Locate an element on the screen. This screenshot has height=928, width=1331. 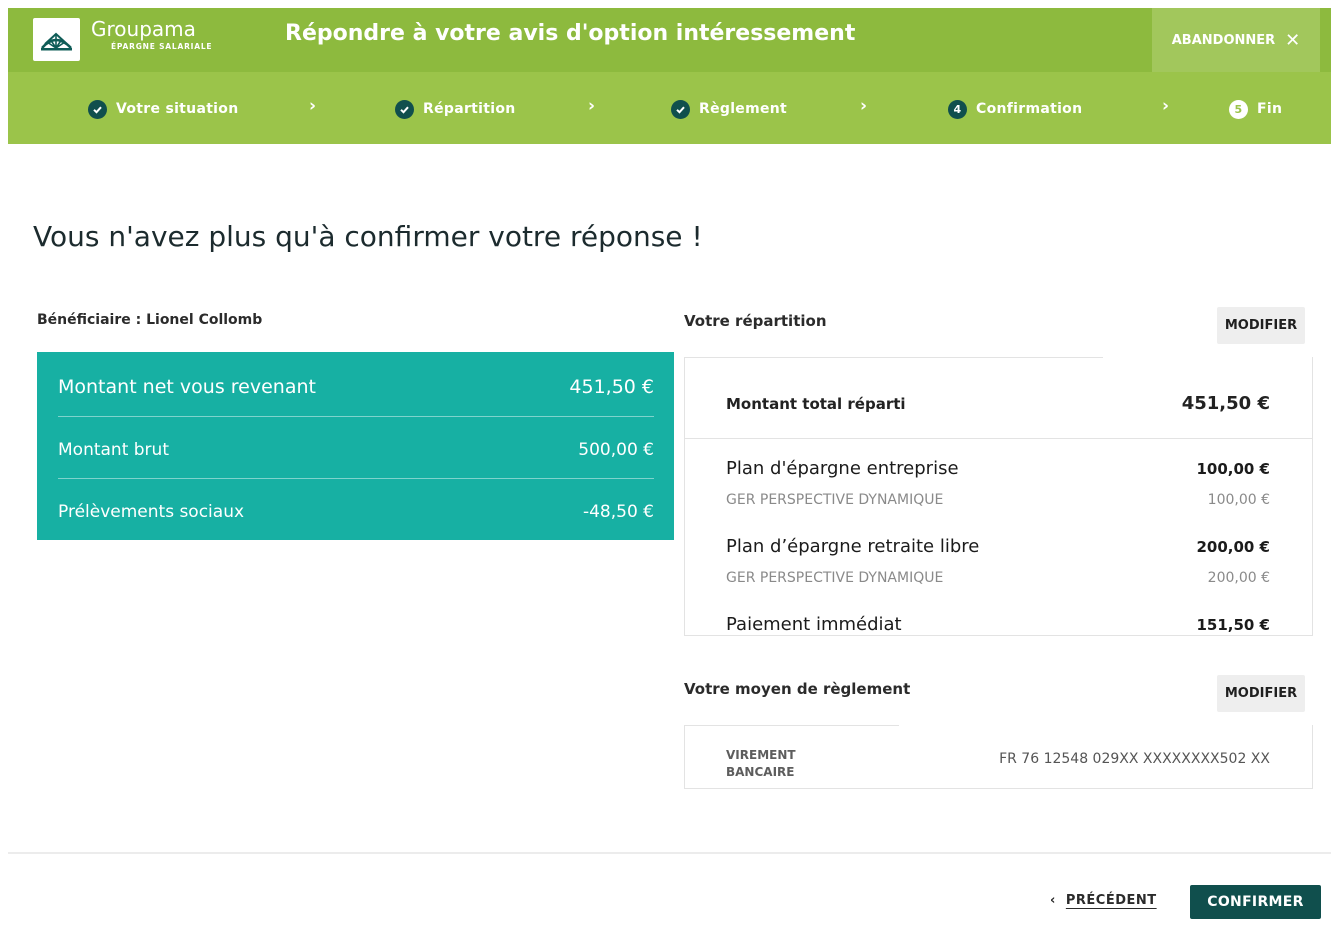
step-label: Règlement is located at coordinates (743, 109).